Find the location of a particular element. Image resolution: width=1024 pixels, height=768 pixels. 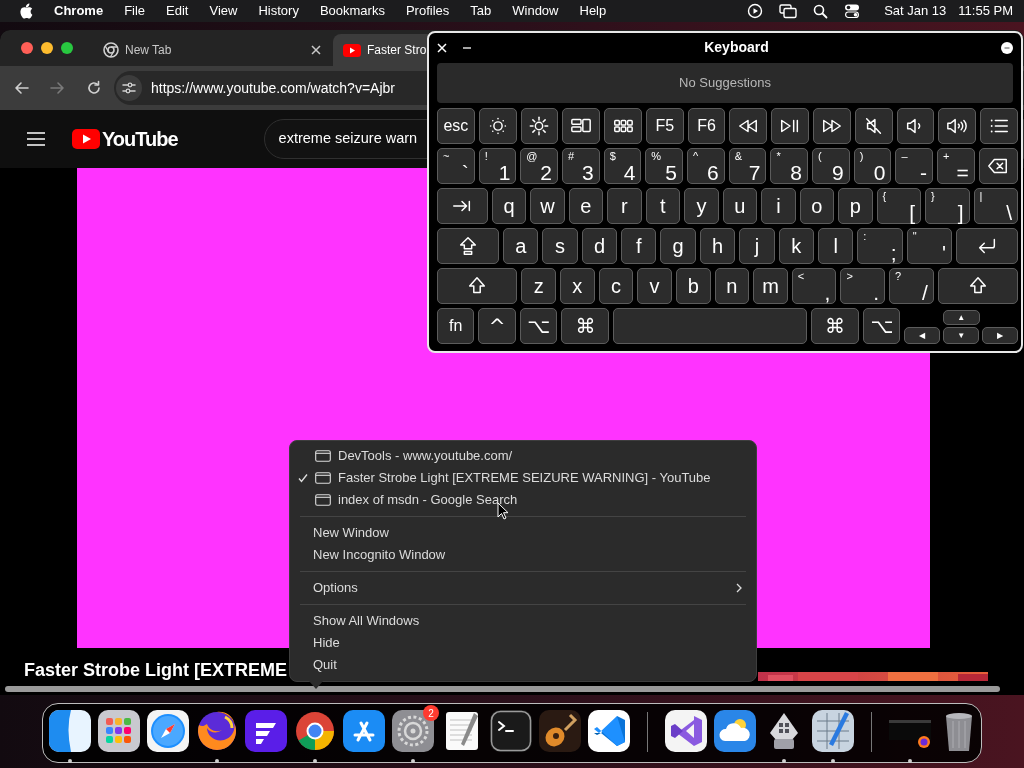

menu-item: Profiles is located at coordinates (427, 11).